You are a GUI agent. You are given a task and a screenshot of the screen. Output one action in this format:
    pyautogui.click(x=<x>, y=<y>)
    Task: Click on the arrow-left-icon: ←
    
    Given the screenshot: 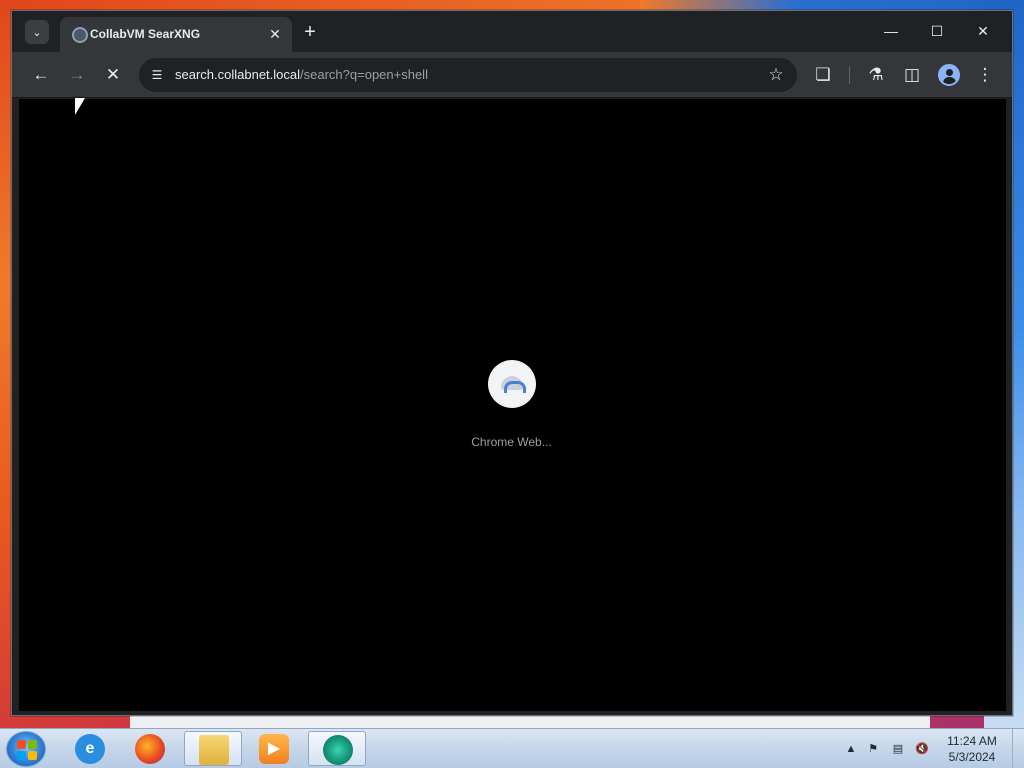 What is the action you would take?
    pyautogui.click(x=41, y=74)
    